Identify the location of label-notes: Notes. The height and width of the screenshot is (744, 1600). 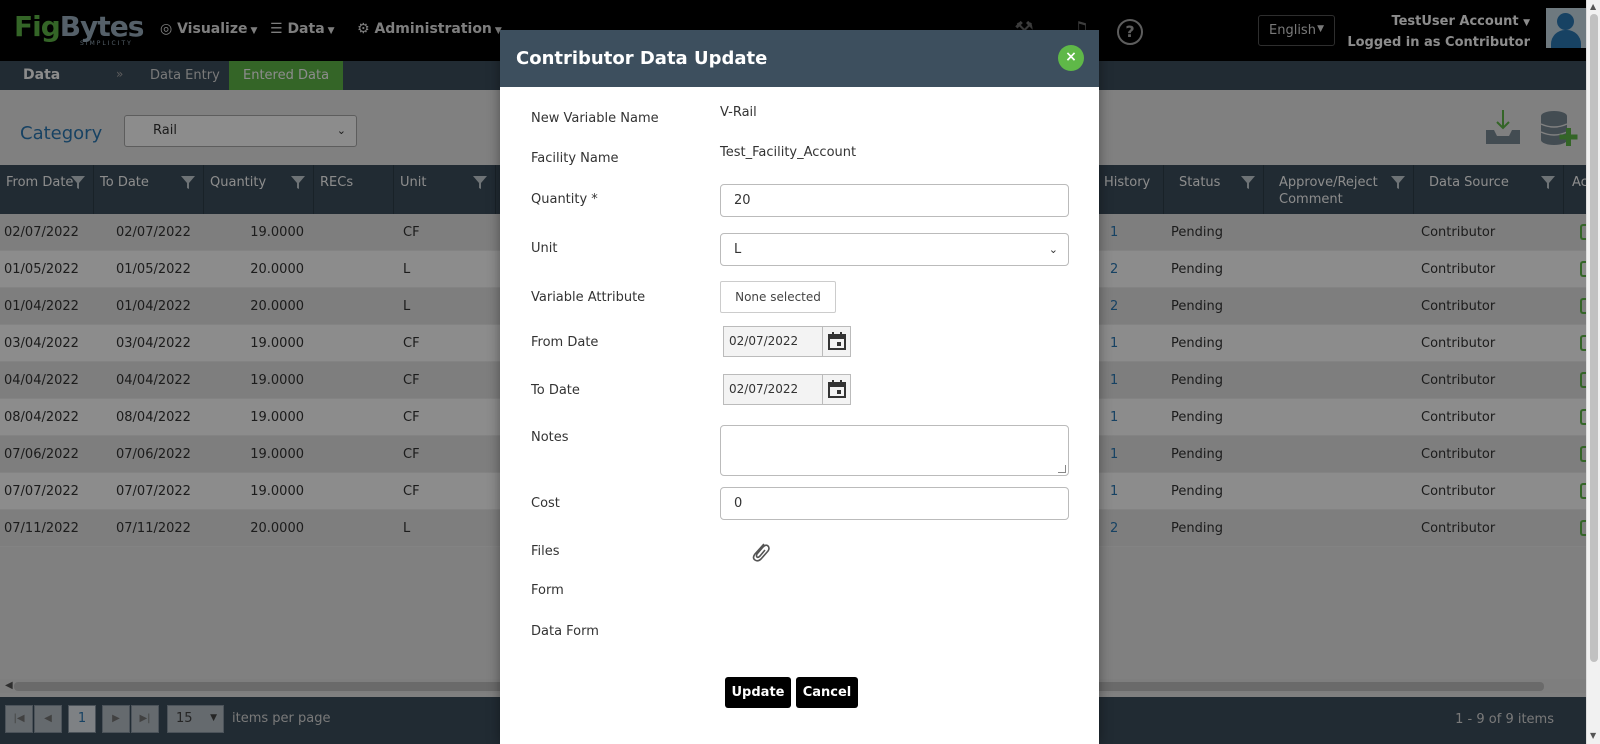
(550, 437).